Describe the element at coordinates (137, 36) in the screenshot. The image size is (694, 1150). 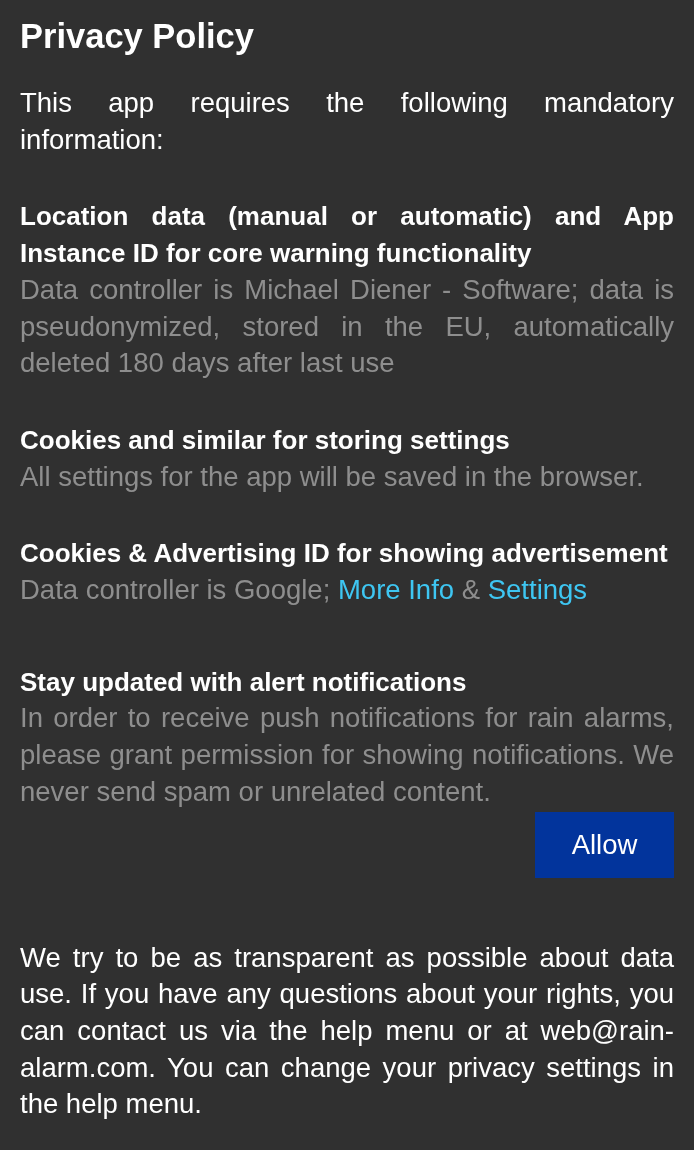
I see `page-title: Privacy Policy` at that location.